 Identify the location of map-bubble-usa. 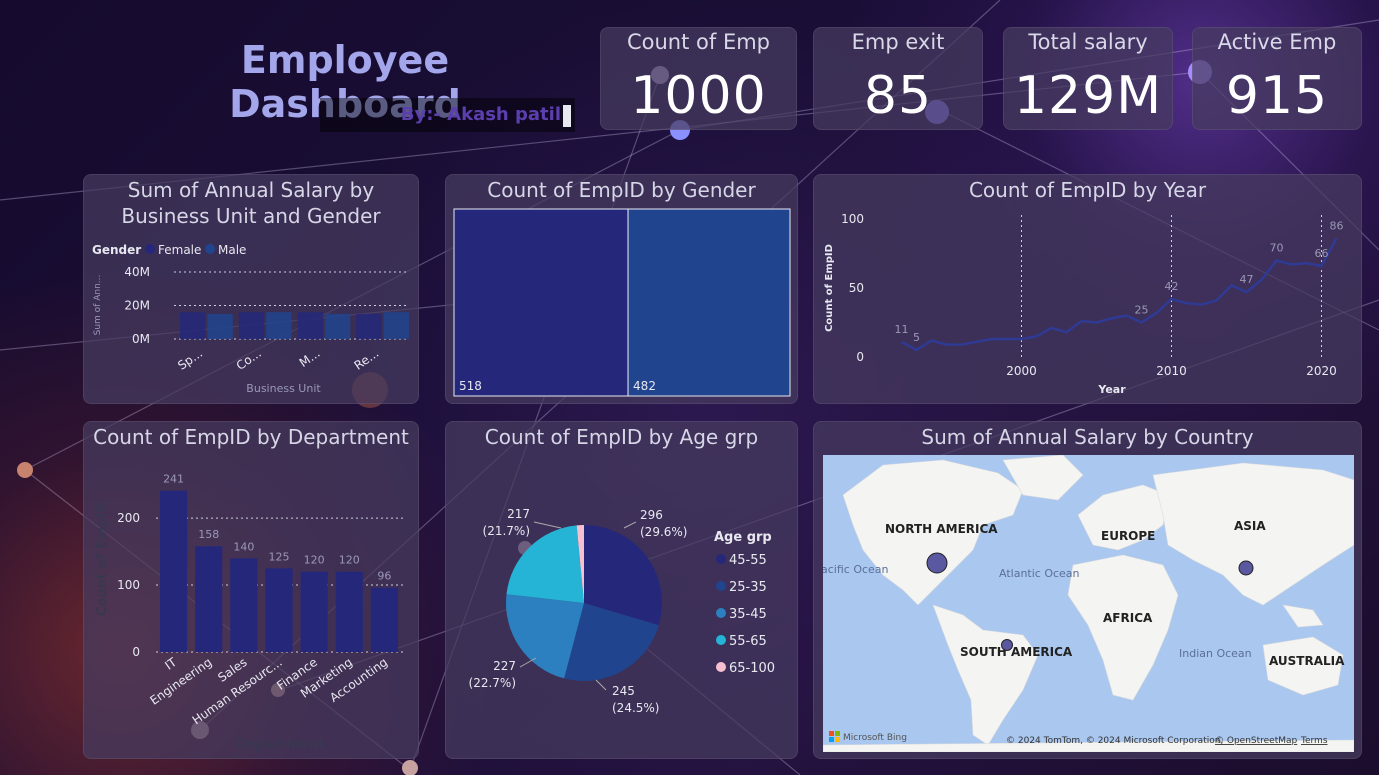
(937, 563).